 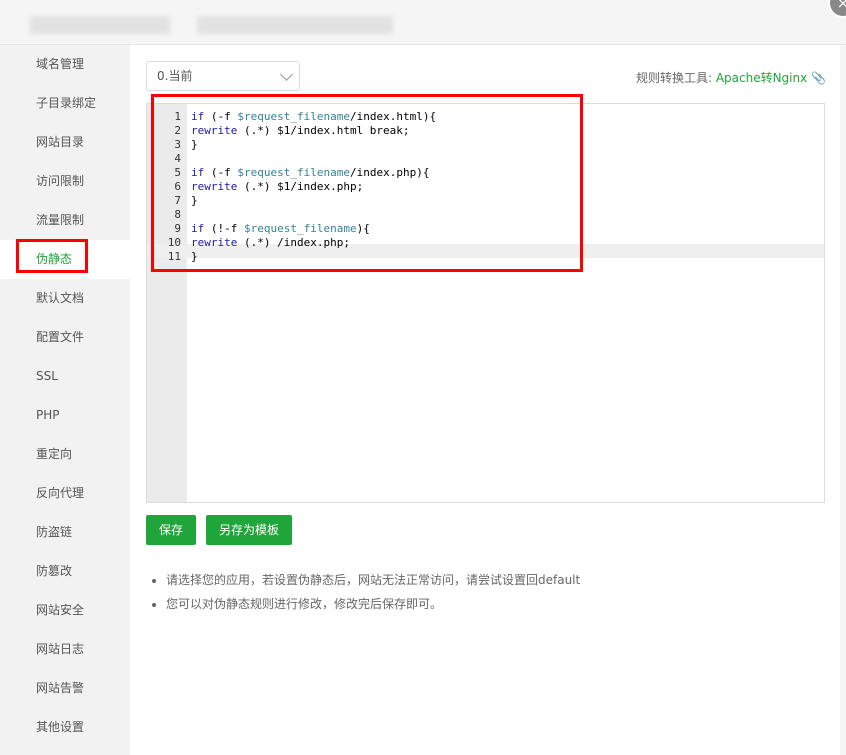 What do you see at coordinates (373, 604) in the screenshot?
I see `note-item: 您可以对伪静态规则进行修改，修改完后保存即可。` at bounding box center [373, 604].